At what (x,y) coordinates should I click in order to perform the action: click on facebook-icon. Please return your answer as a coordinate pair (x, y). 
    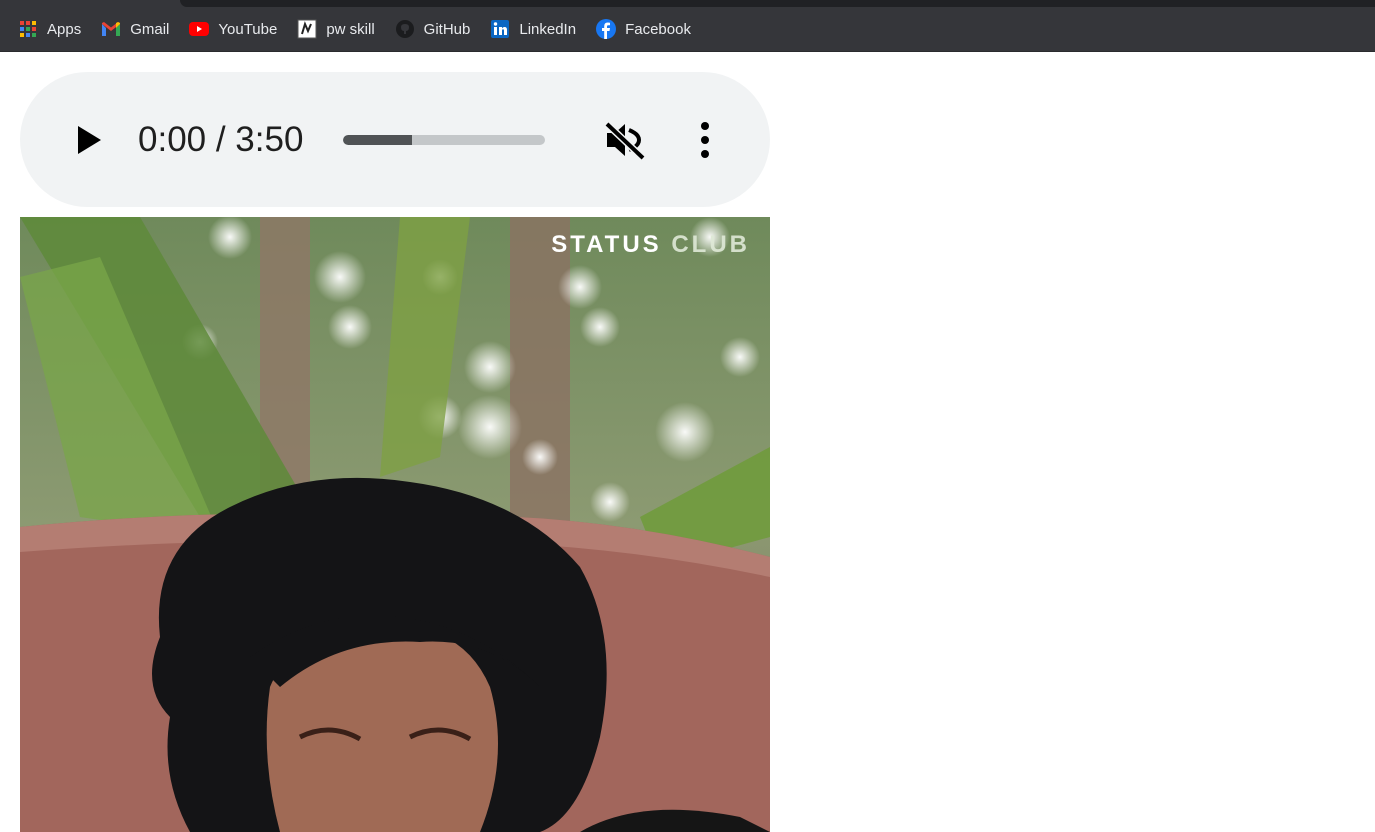
    Looking at the image, I should click on (606, 29).